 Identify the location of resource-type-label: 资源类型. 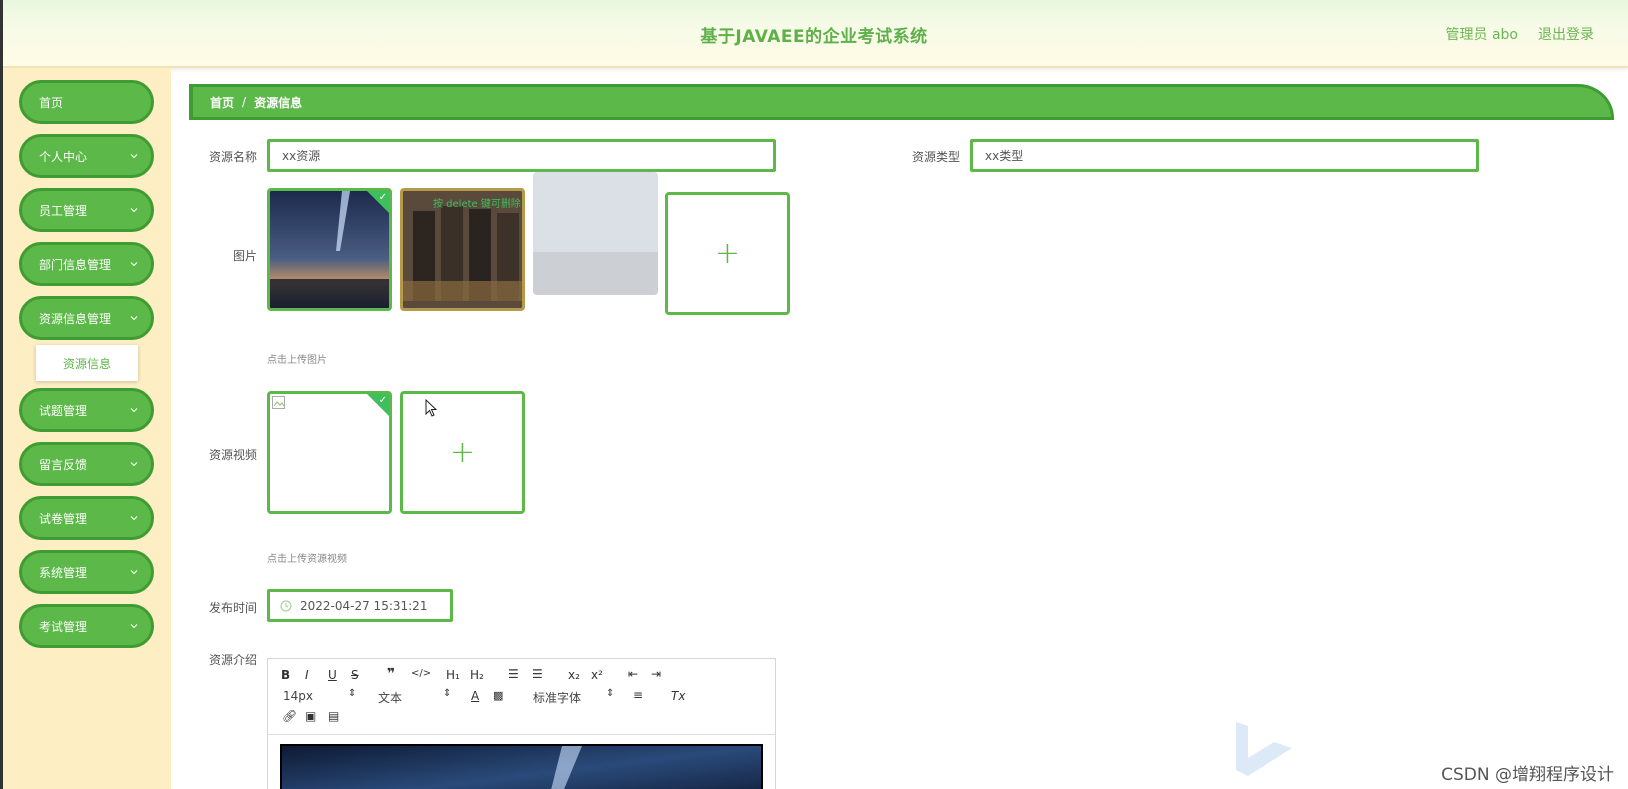
(935, 157).